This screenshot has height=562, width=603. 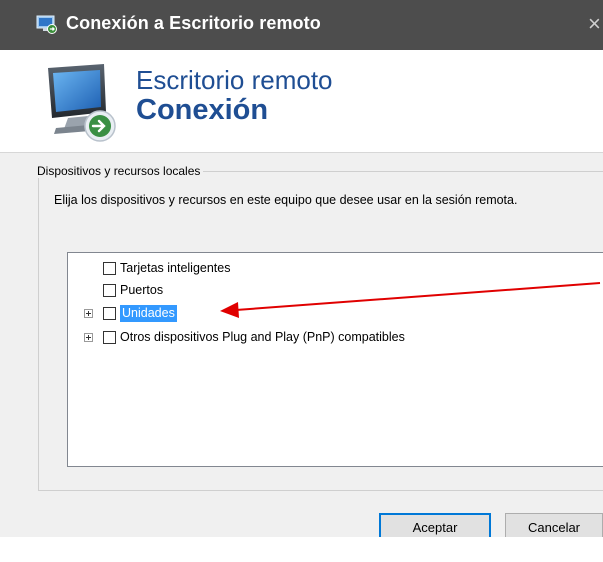 I want to click on header-divider, so click(x=301, y=152).